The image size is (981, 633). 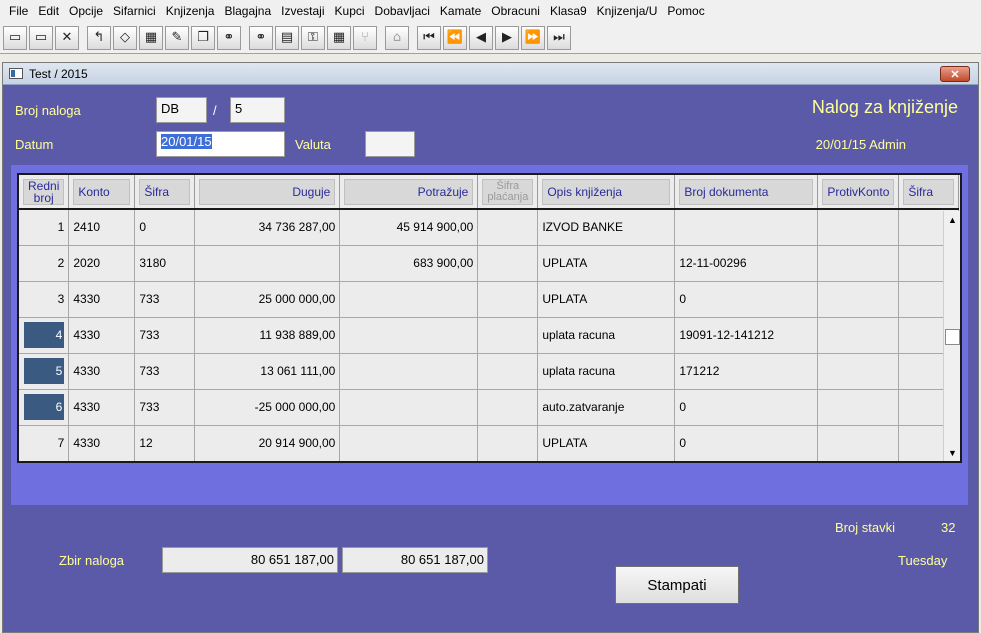 I want to click on row-selector-selected: 6, so click(x=44, y=407).